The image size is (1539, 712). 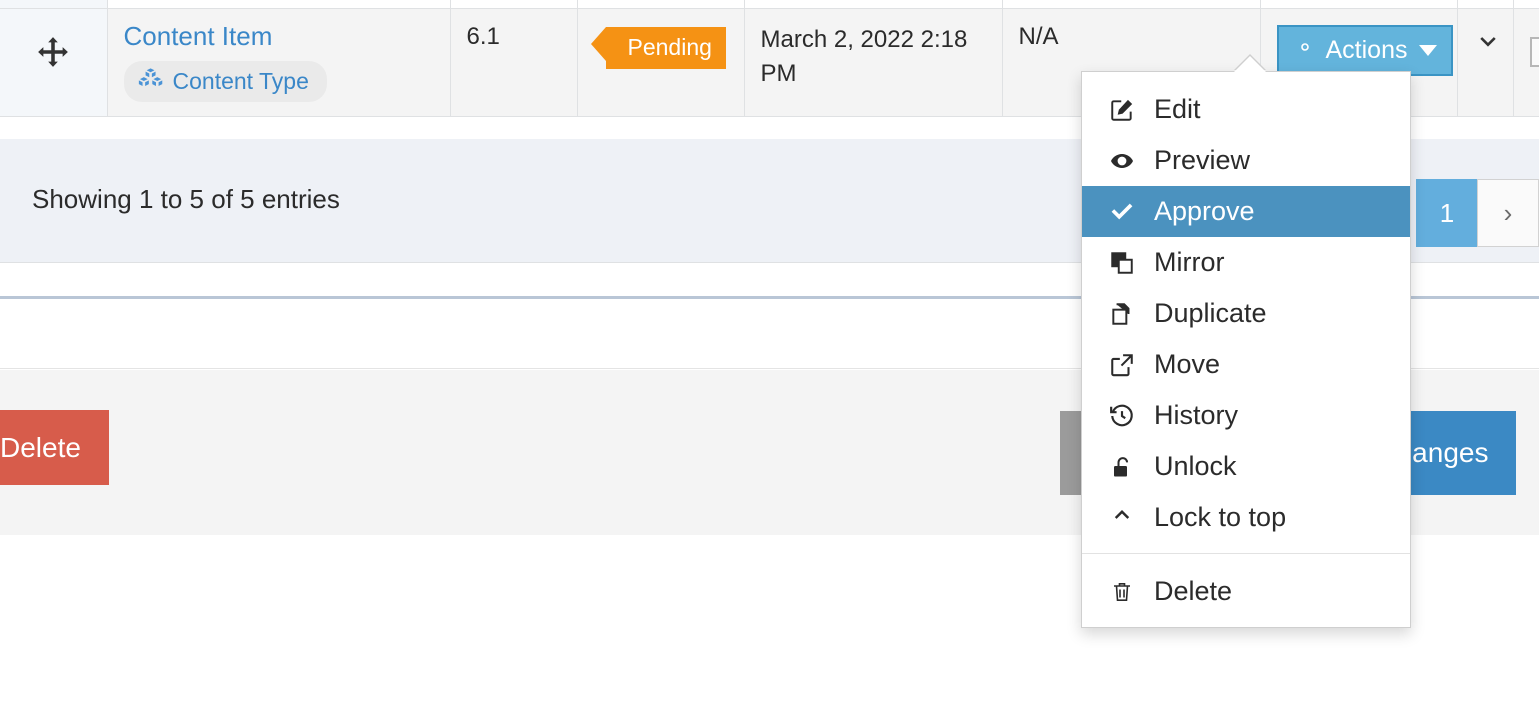 I want to click on menu-item-duplicate: Duplicate, so click(x=1246, y=313).